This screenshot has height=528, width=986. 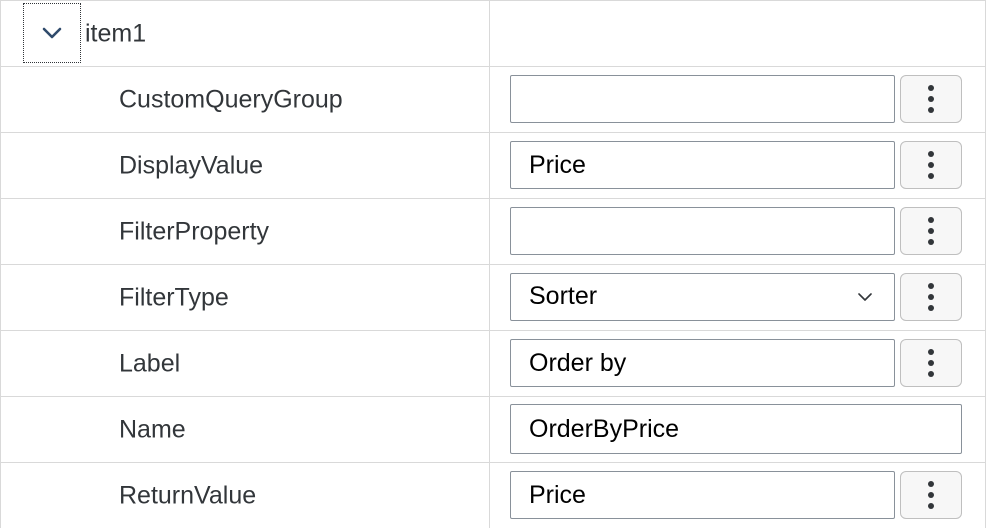 I want to click on property-value-cell: OrderByPrice, so click(x=738, y=429).